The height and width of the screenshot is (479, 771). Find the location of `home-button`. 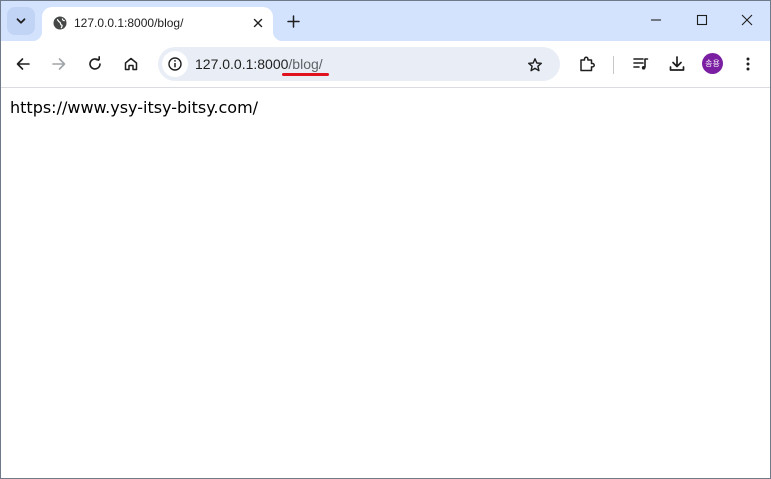

home-button is located at coordinates (131, 64).